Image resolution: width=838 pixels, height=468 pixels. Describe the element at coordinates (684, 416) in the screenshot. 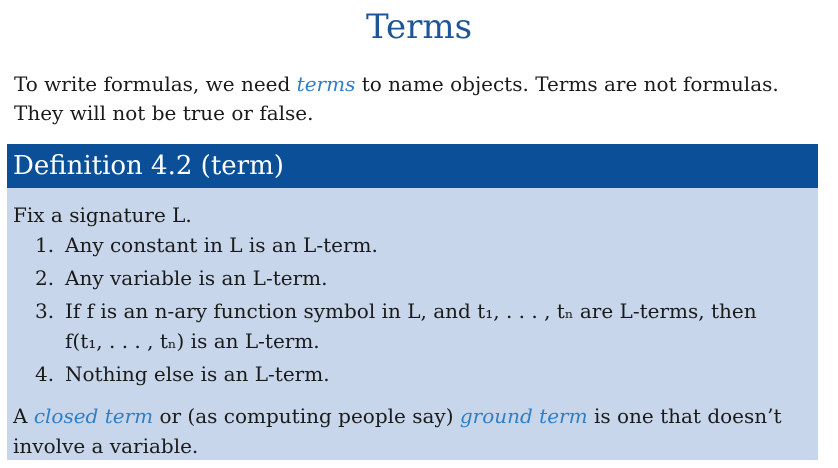

I see `footer-text: is one that doesn’t` at that location.